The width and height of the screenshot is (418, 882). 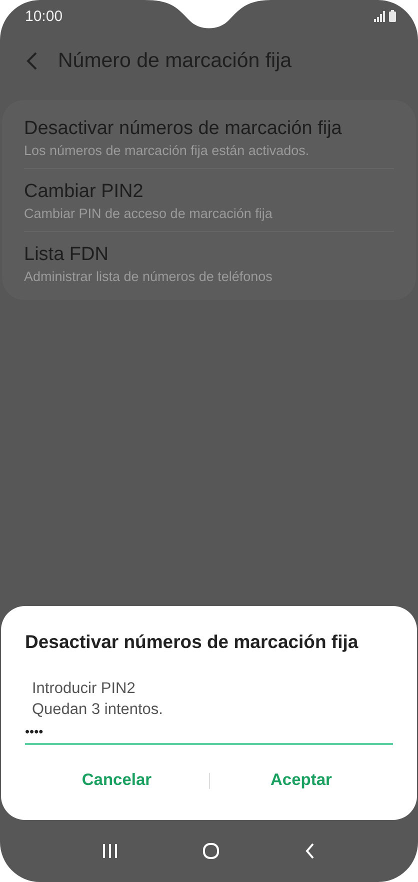 What do you see at coordinates (44, 16) in the screenshot?
I see `status-time: 10:00` at bounding box center [44, 16].